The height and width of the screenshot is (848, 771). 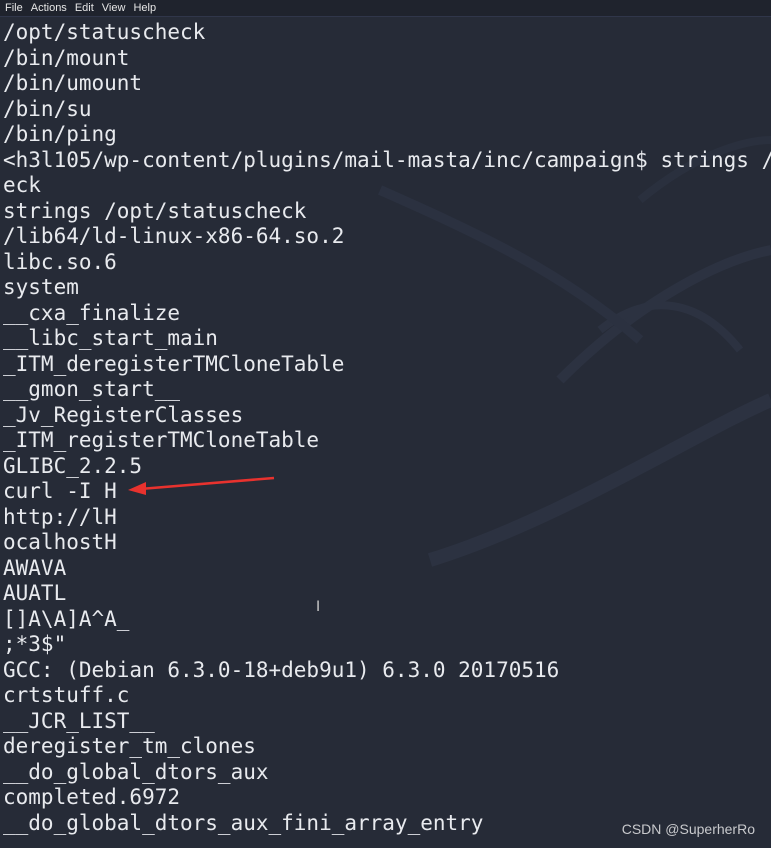 I want to click on text-cursor-icon: I, so click(x=318, y=607).